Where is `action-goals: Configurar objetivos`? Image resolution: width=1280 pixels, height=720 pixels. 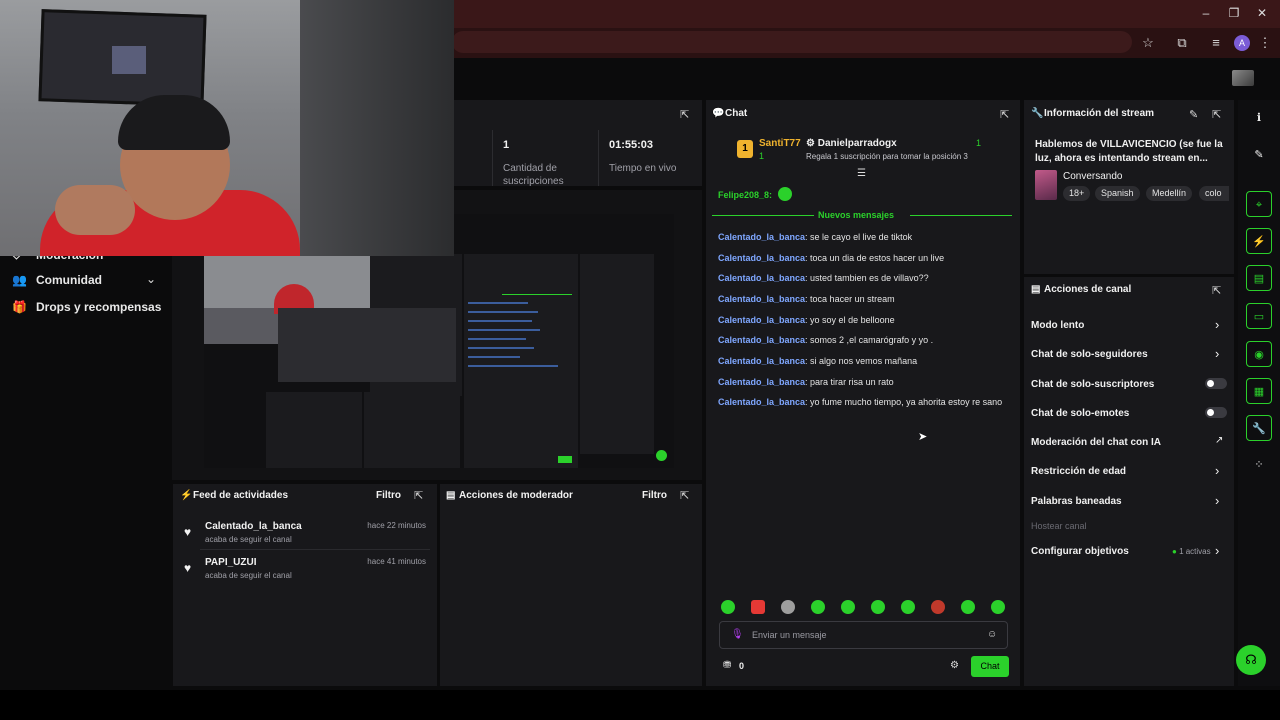 action-goals: Configurar objetivos is located at coordinates (1080, 551).